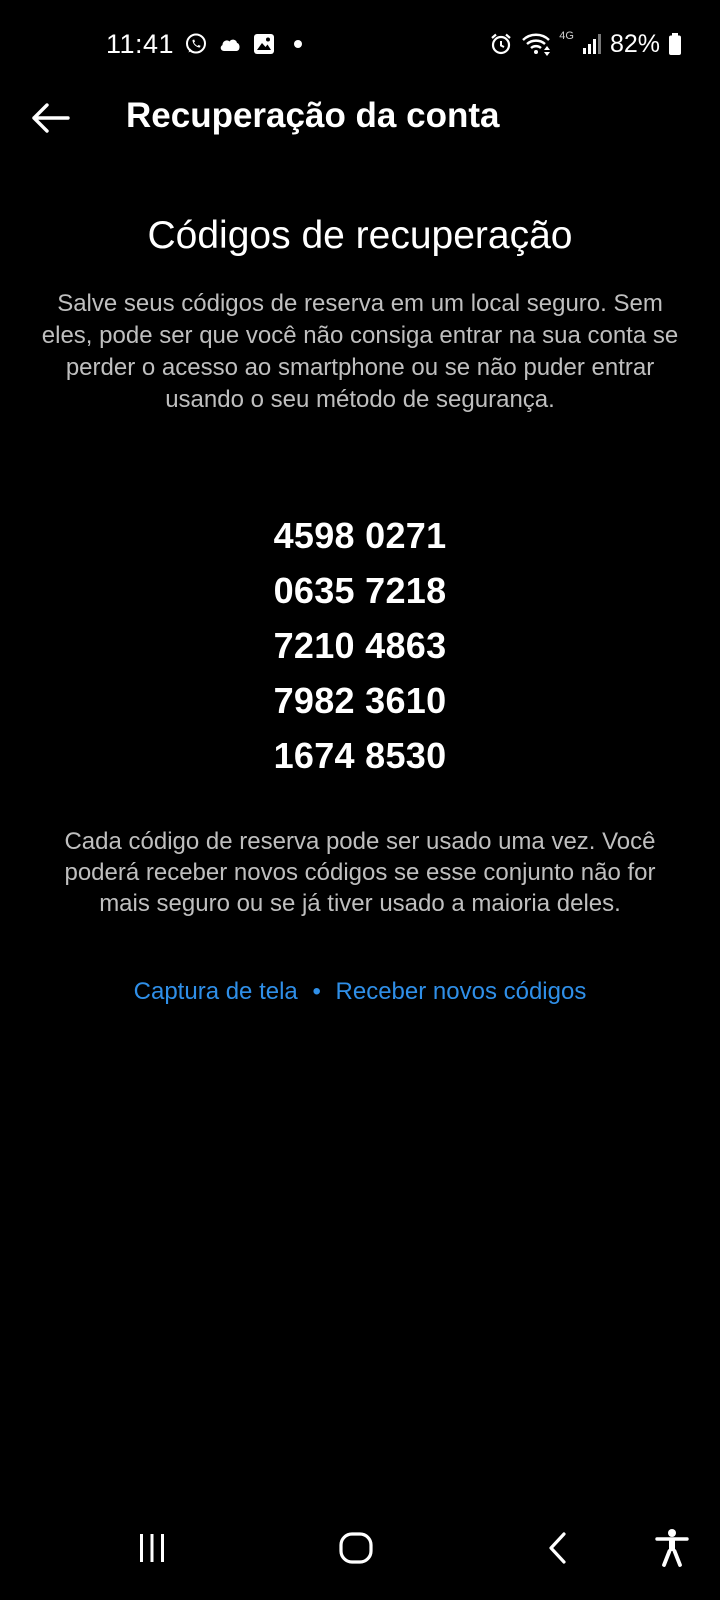 The image size is (720, 1600). What do you see at coordinates (360, 235) in the screenshot?
I see `section-title: Códigos de recuperação` at bounding box center [360, 235].